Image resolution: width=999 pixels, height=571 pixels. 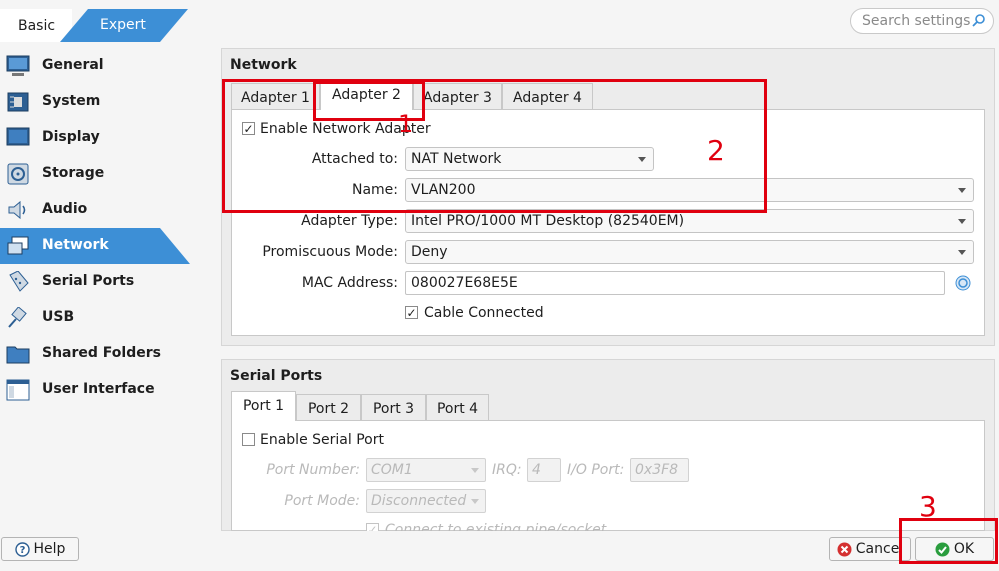 I want to click on help-icon: ?, so click(x=22, y=549).